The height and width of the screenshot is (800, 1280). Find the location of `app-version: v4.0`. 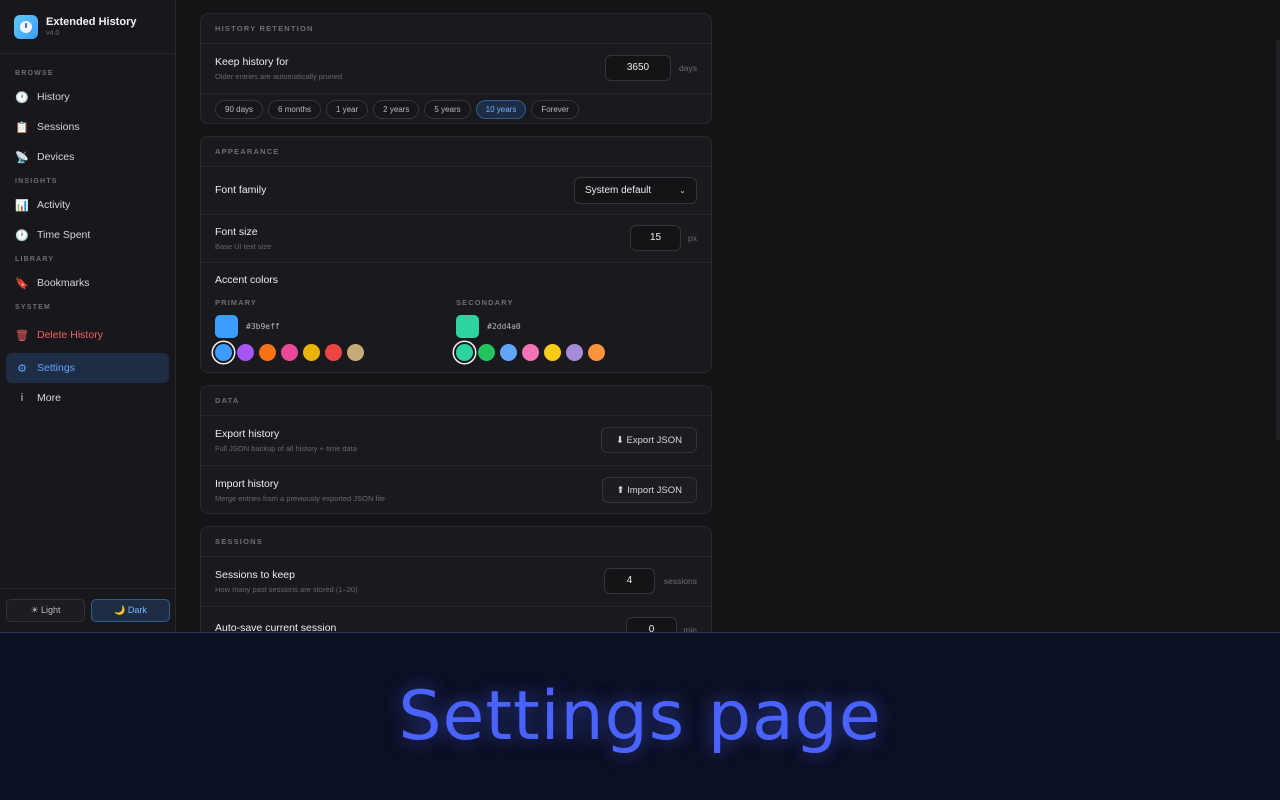

app-version: v4.0 is located at coordinates (53, 33).